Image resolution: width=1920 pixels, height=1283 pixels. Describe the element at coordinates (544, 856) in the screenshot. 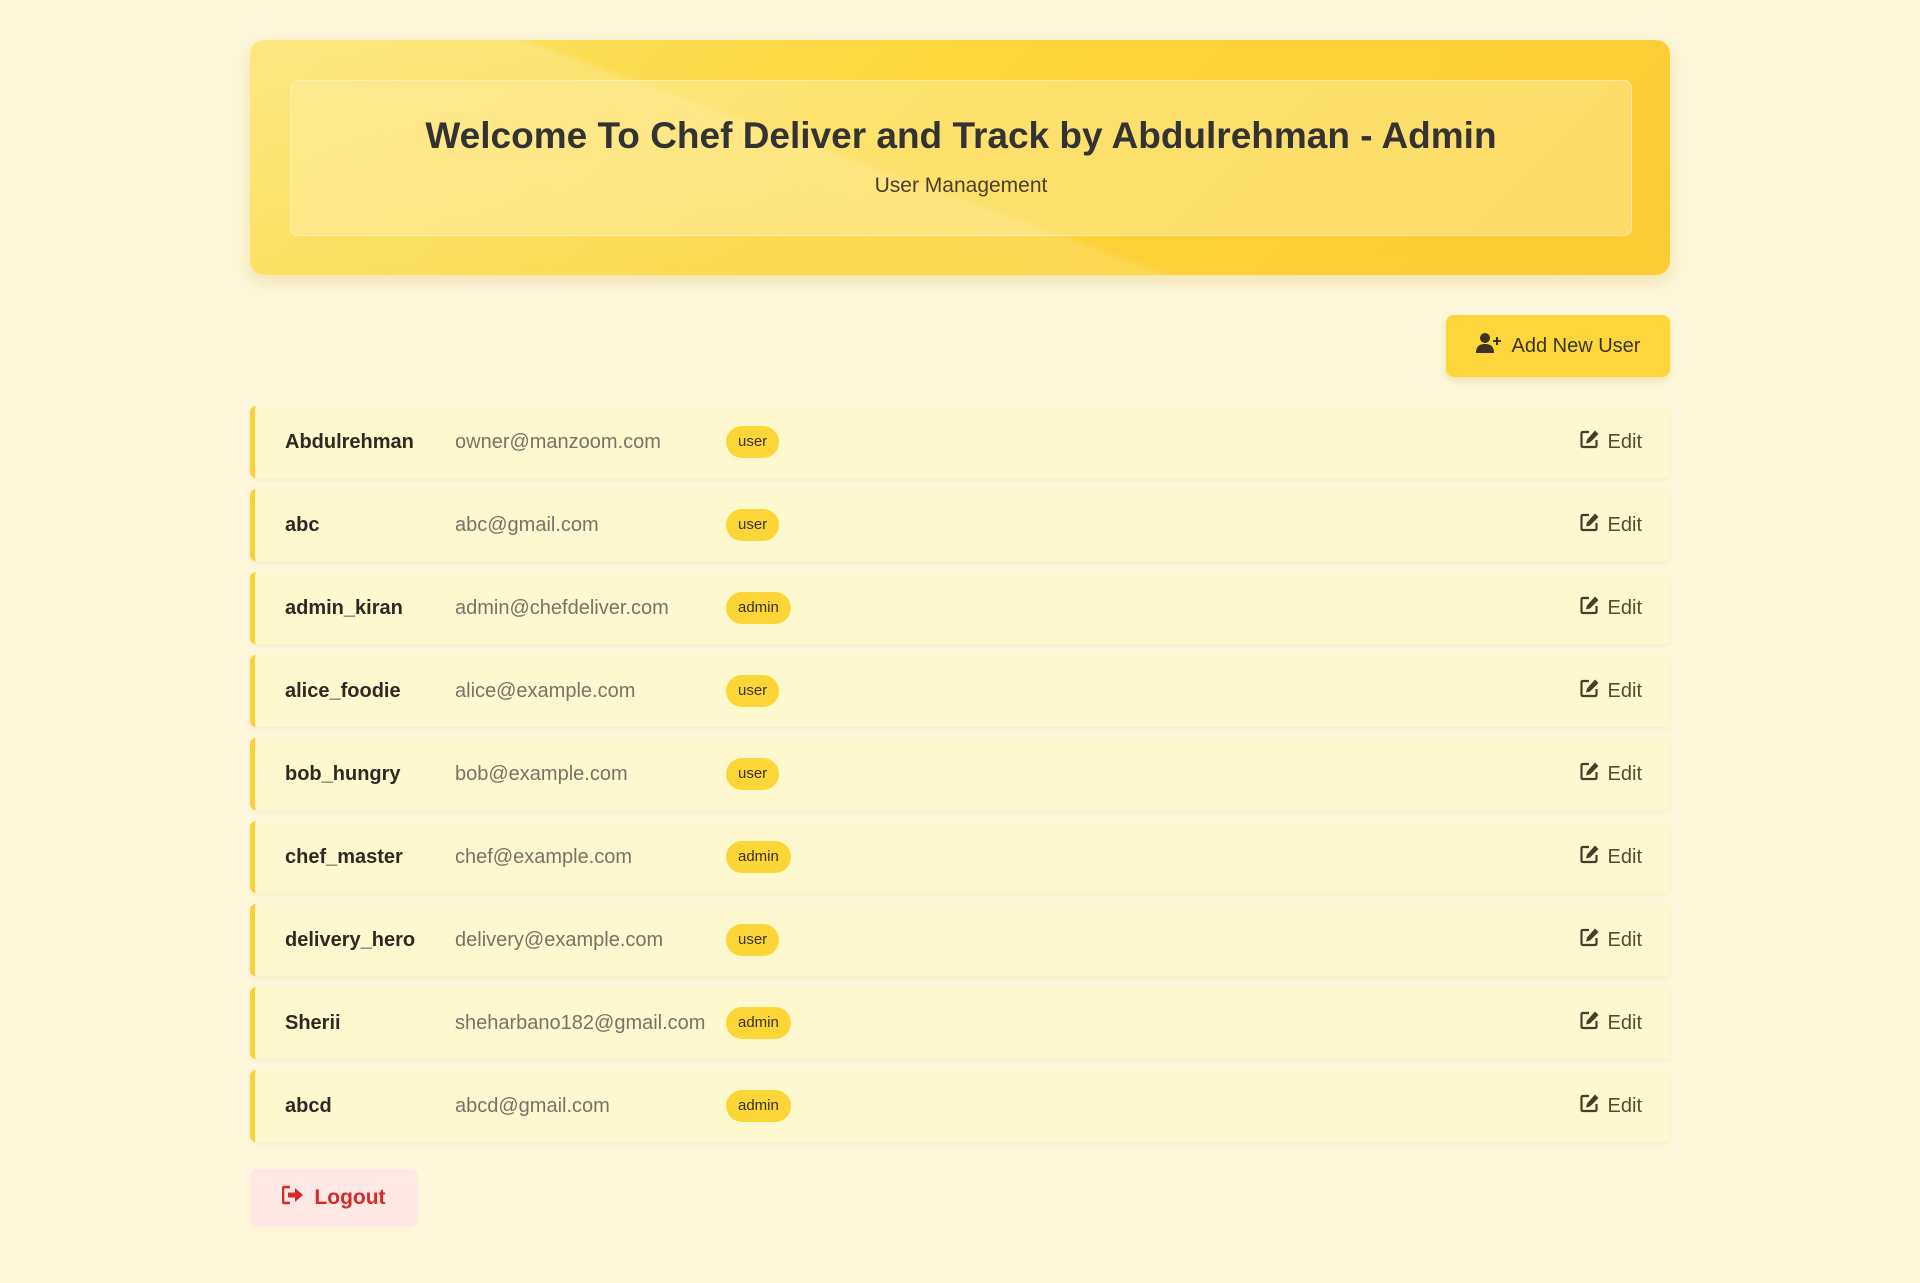

I see `user-email: chef@example.com` at that location.